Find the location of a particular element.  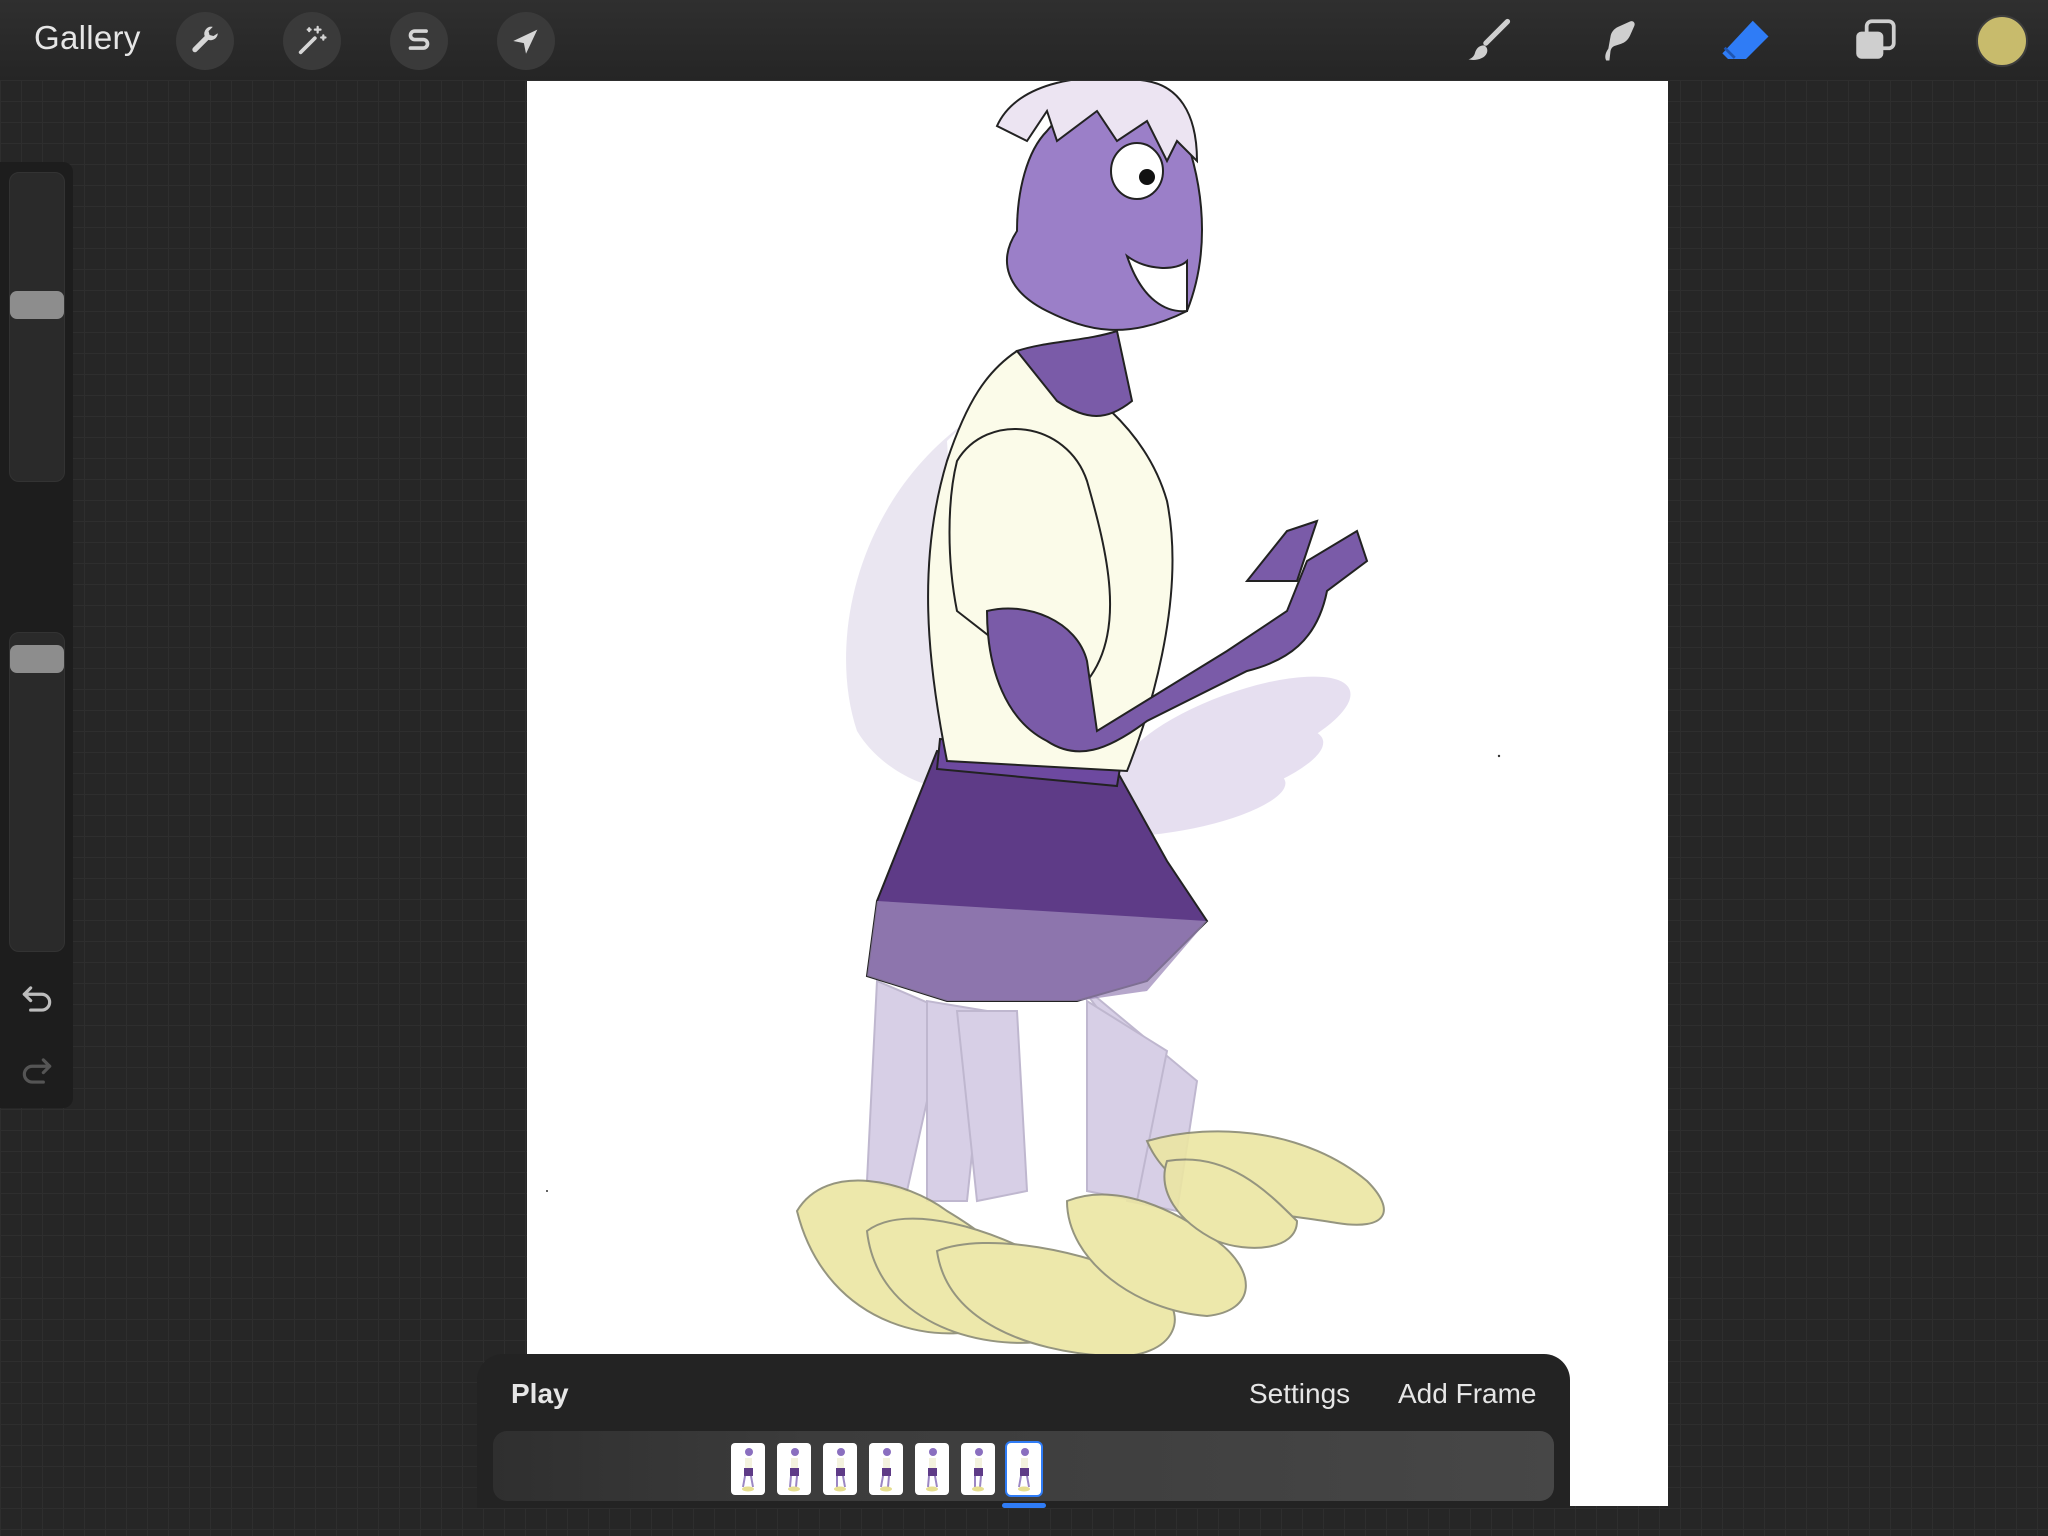

eraser-icon is located at coordinates (1745, 39).